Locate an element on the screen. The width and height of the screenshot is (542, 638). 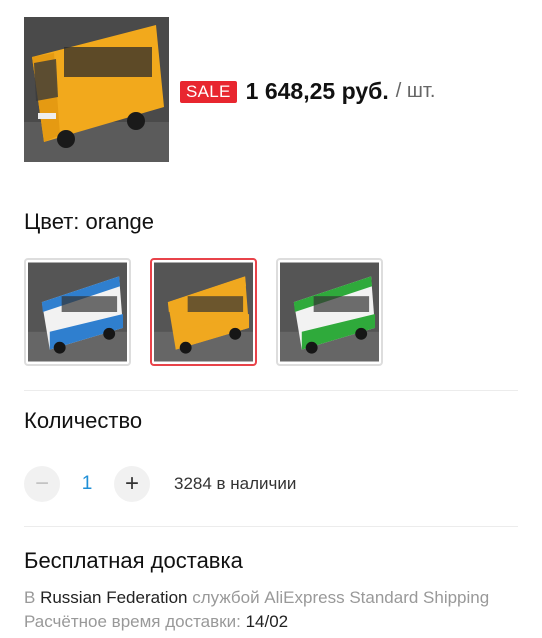
quantity-title: Количество is located at coordinates (83, 420).